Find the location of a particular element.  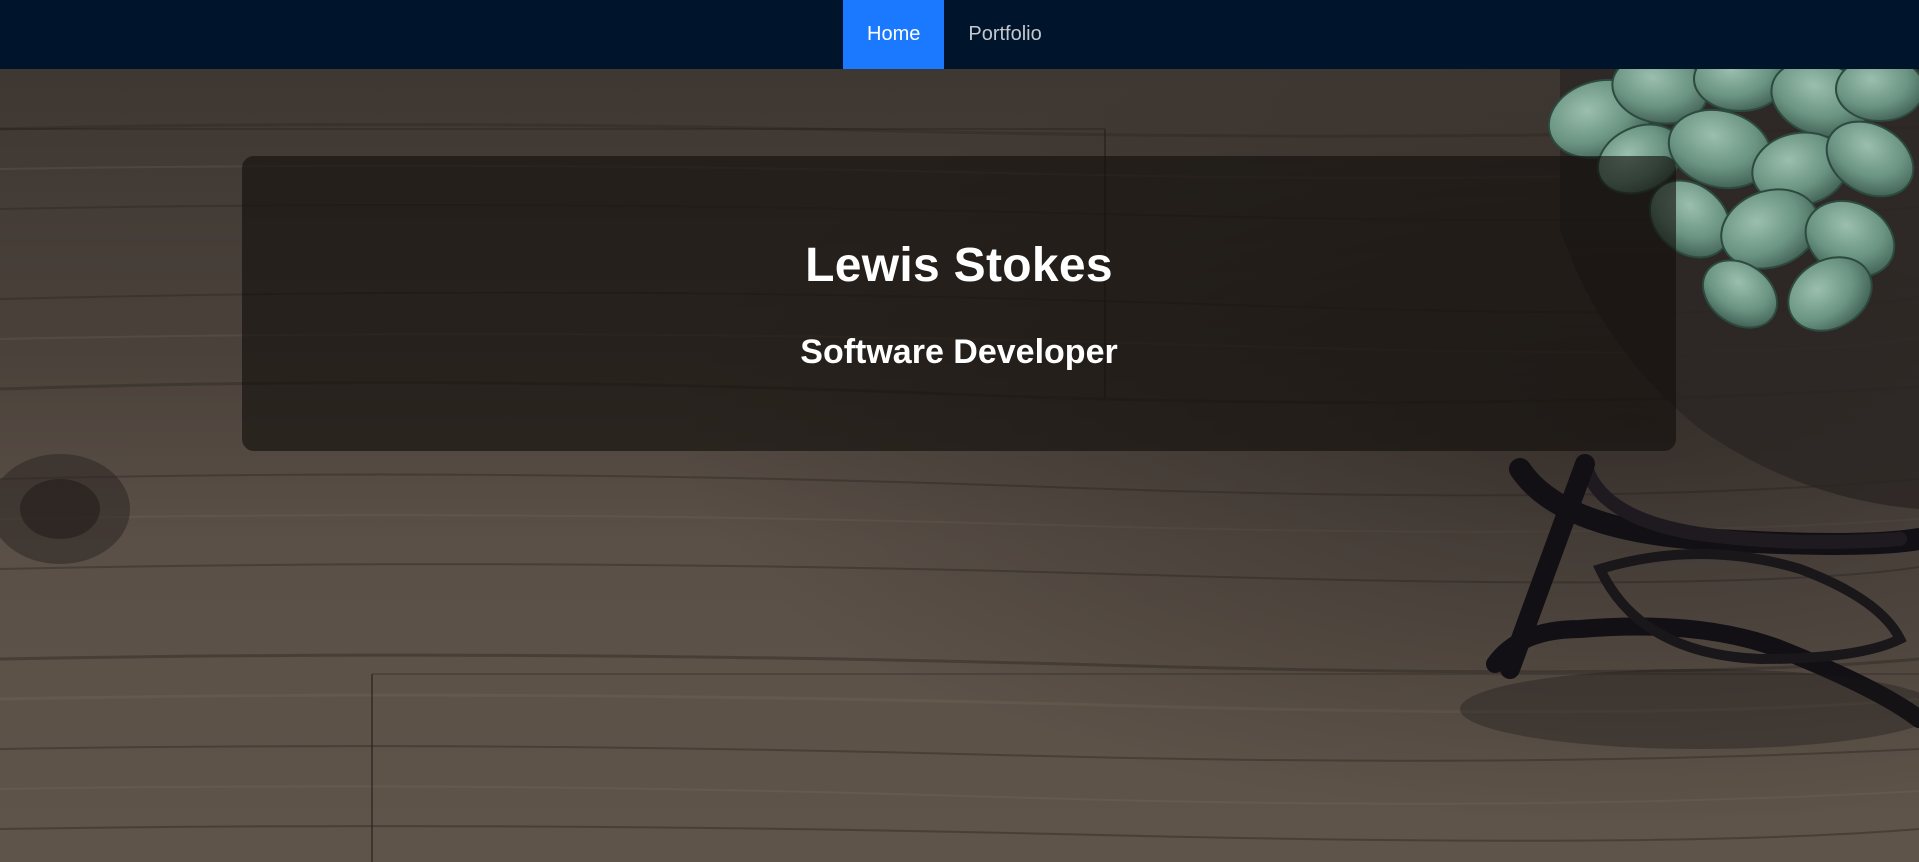

top-navbar: Home Portfolio is located at coordinates (959, 34).